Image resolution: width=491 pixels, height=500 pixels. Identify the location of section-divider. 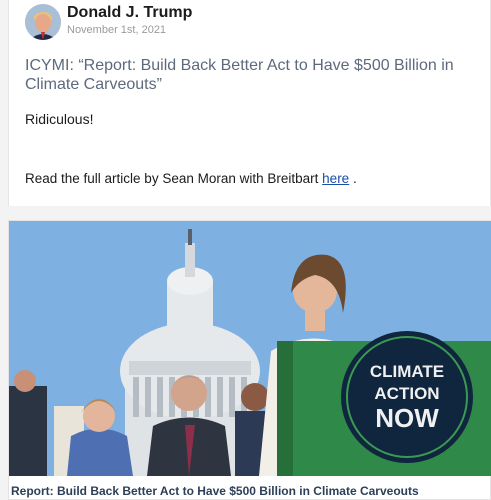
(245, 213).